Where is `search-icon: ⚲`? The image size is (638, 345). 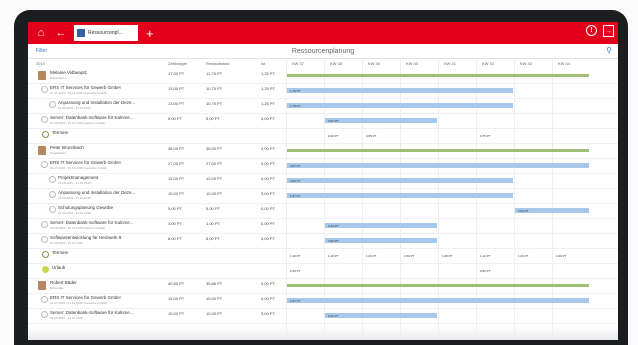 search-icon: ⚲ is located at coordinates (609, 50).